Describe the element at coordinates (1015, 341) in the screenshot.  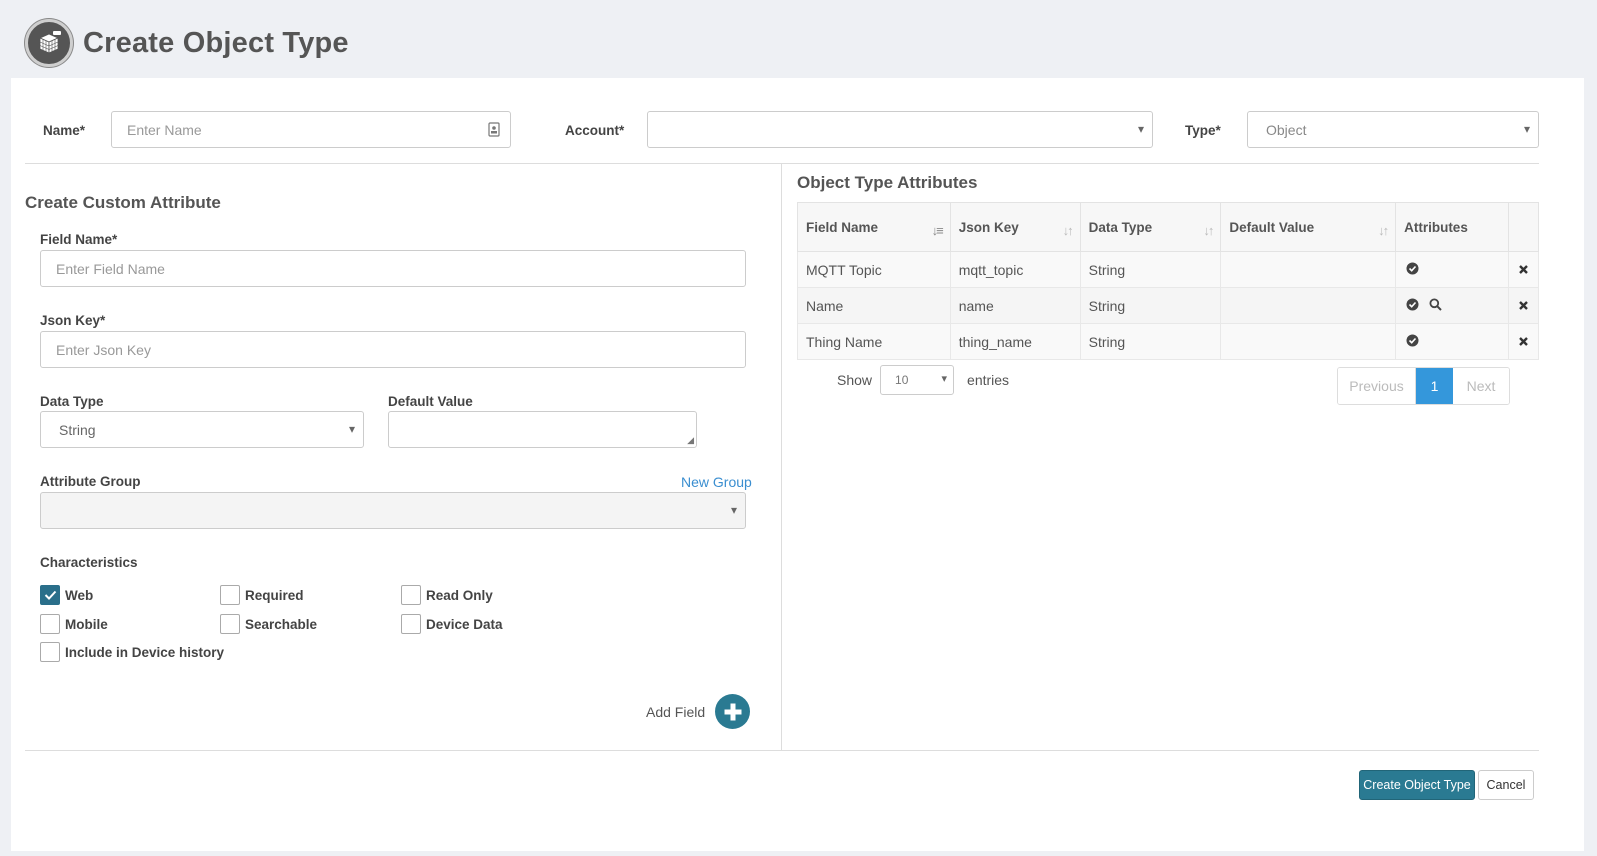
I see `cell-json-key: thing_name` at that location.